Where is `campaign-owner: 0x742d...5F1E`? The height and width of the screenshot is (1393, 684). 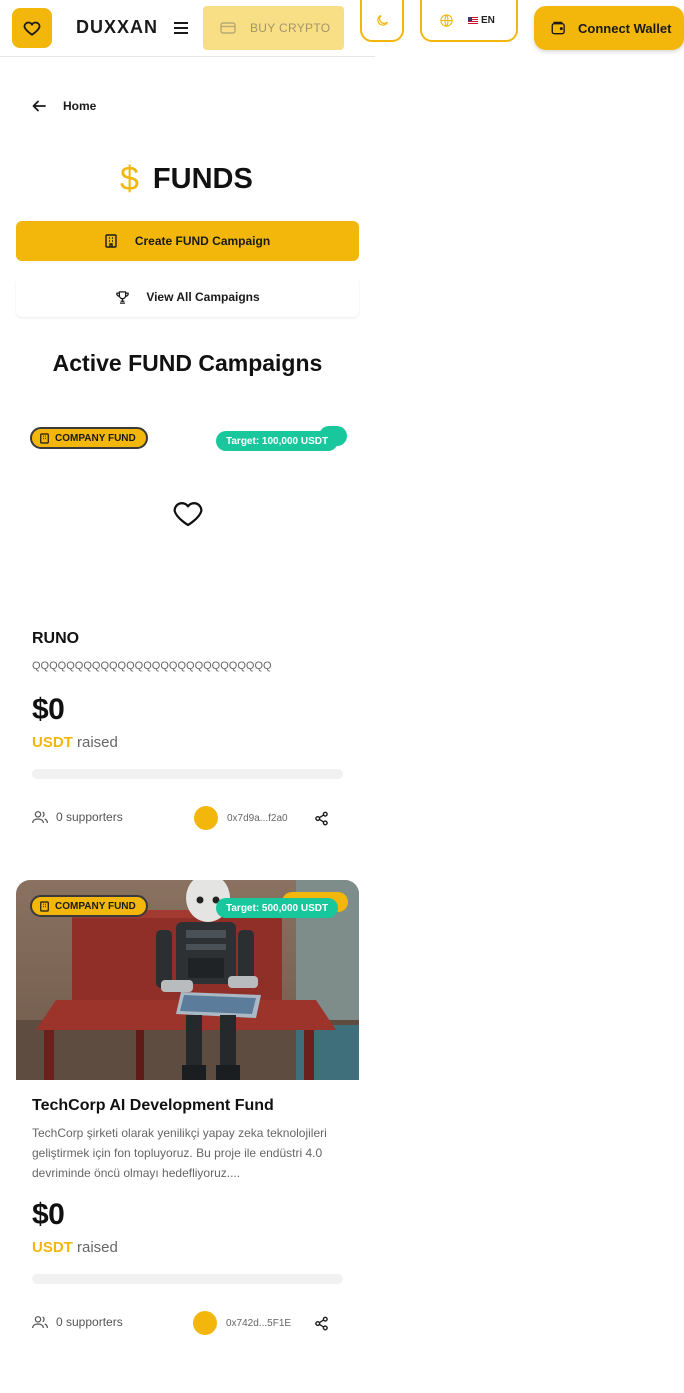
campaign-owner: 0x742d...5F1E is located at coordinates (242, 1323).